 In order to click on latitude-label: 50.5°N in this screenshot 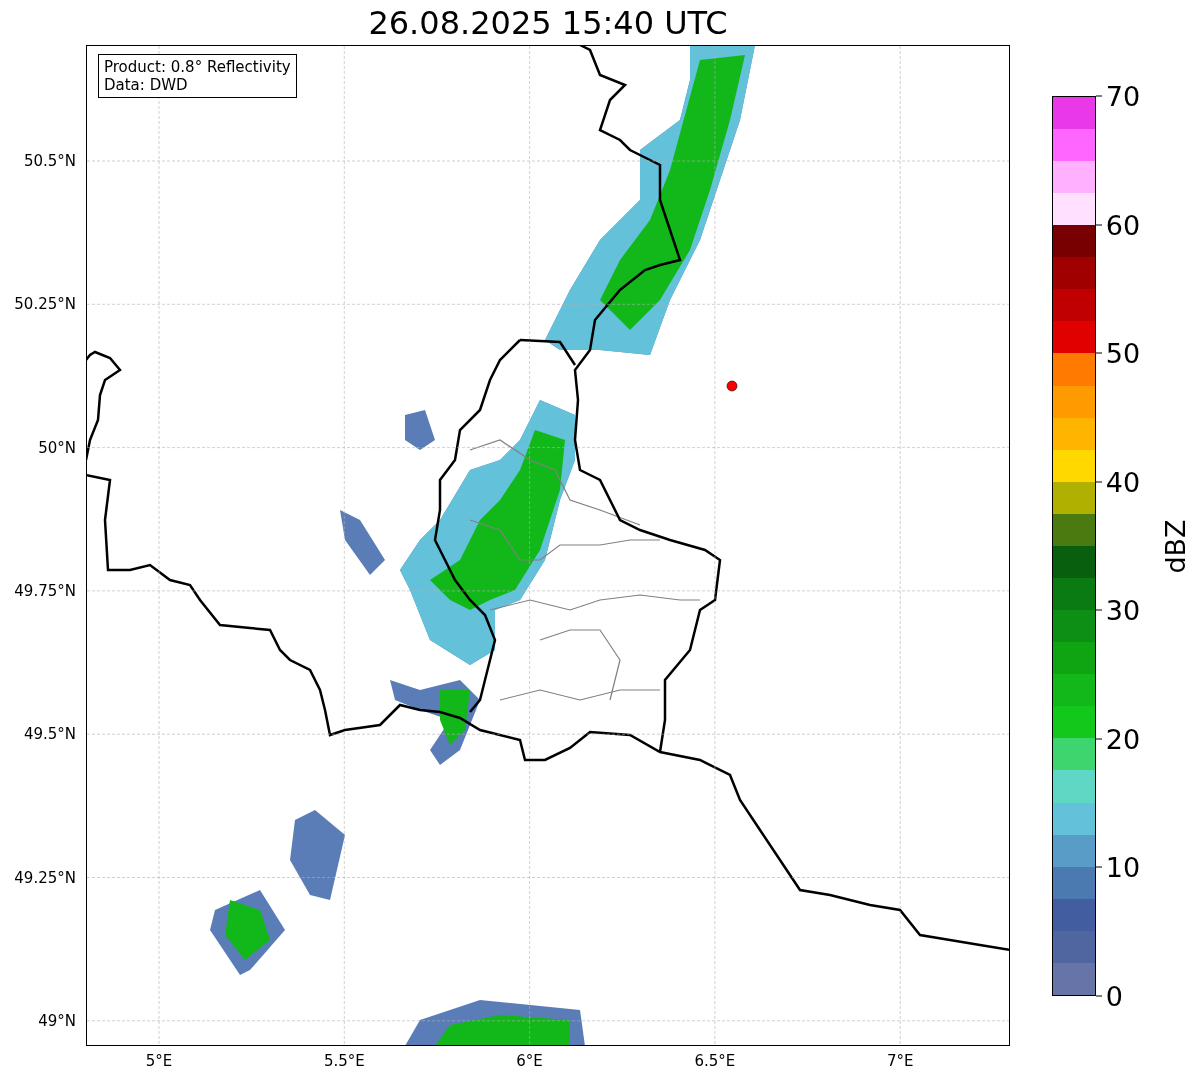, I will do `click(49, 161)`.